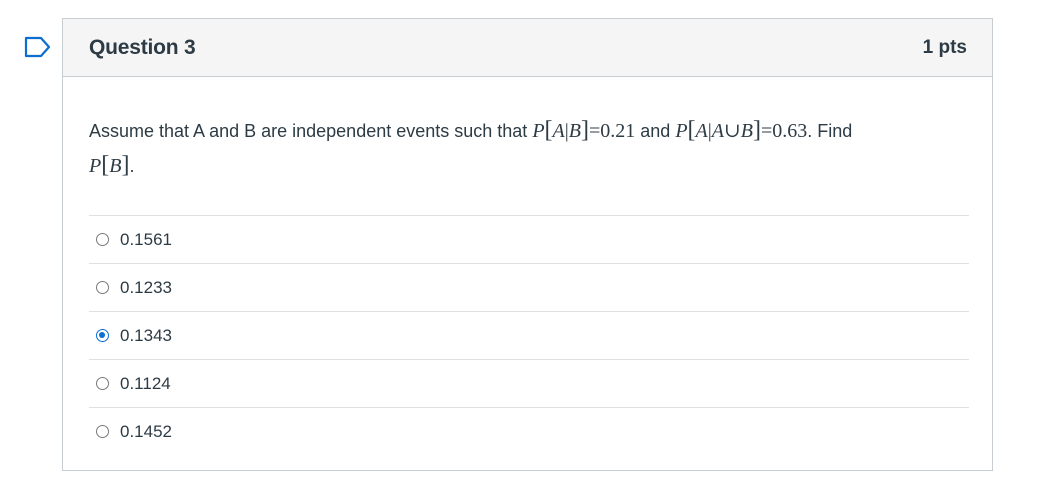  What do you see at coordinates (145, 383) in the screenshot?
I see `answer-label: 0.1124` at bounding box center [145, 383].